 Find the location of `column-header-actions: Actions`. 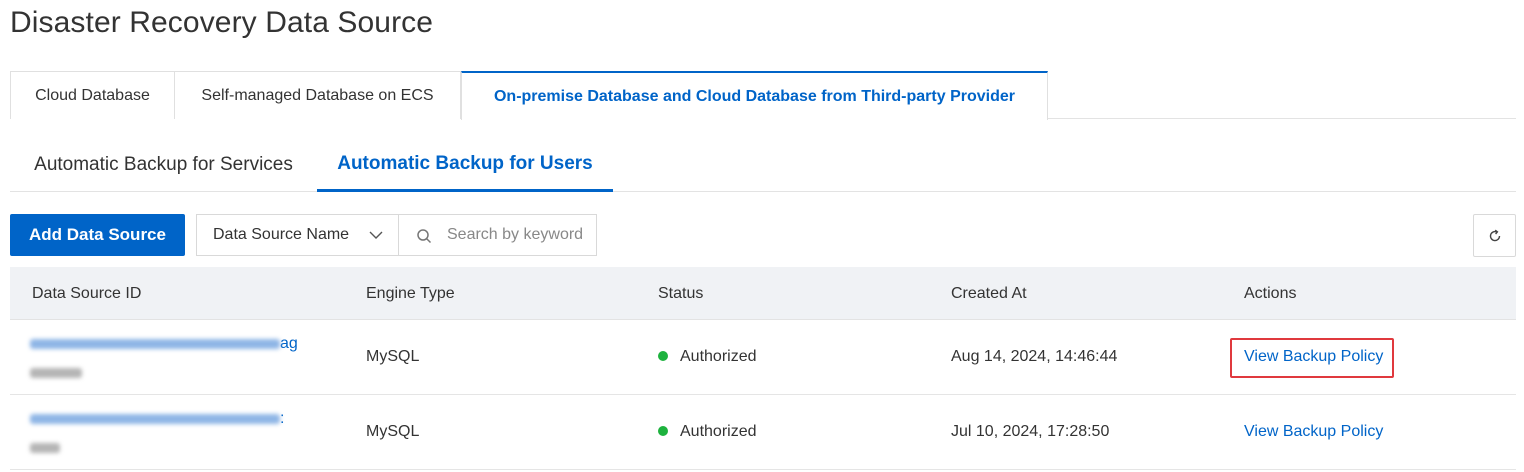

column-header-actions: Actions is located at coordinates (1270, 293).